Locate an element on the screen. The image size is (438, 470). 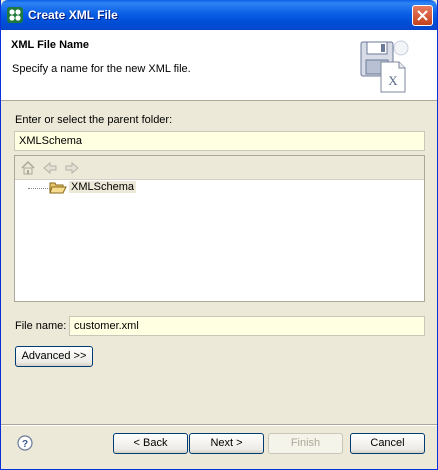
back-button: < Back is located at coordinates (150, 443).